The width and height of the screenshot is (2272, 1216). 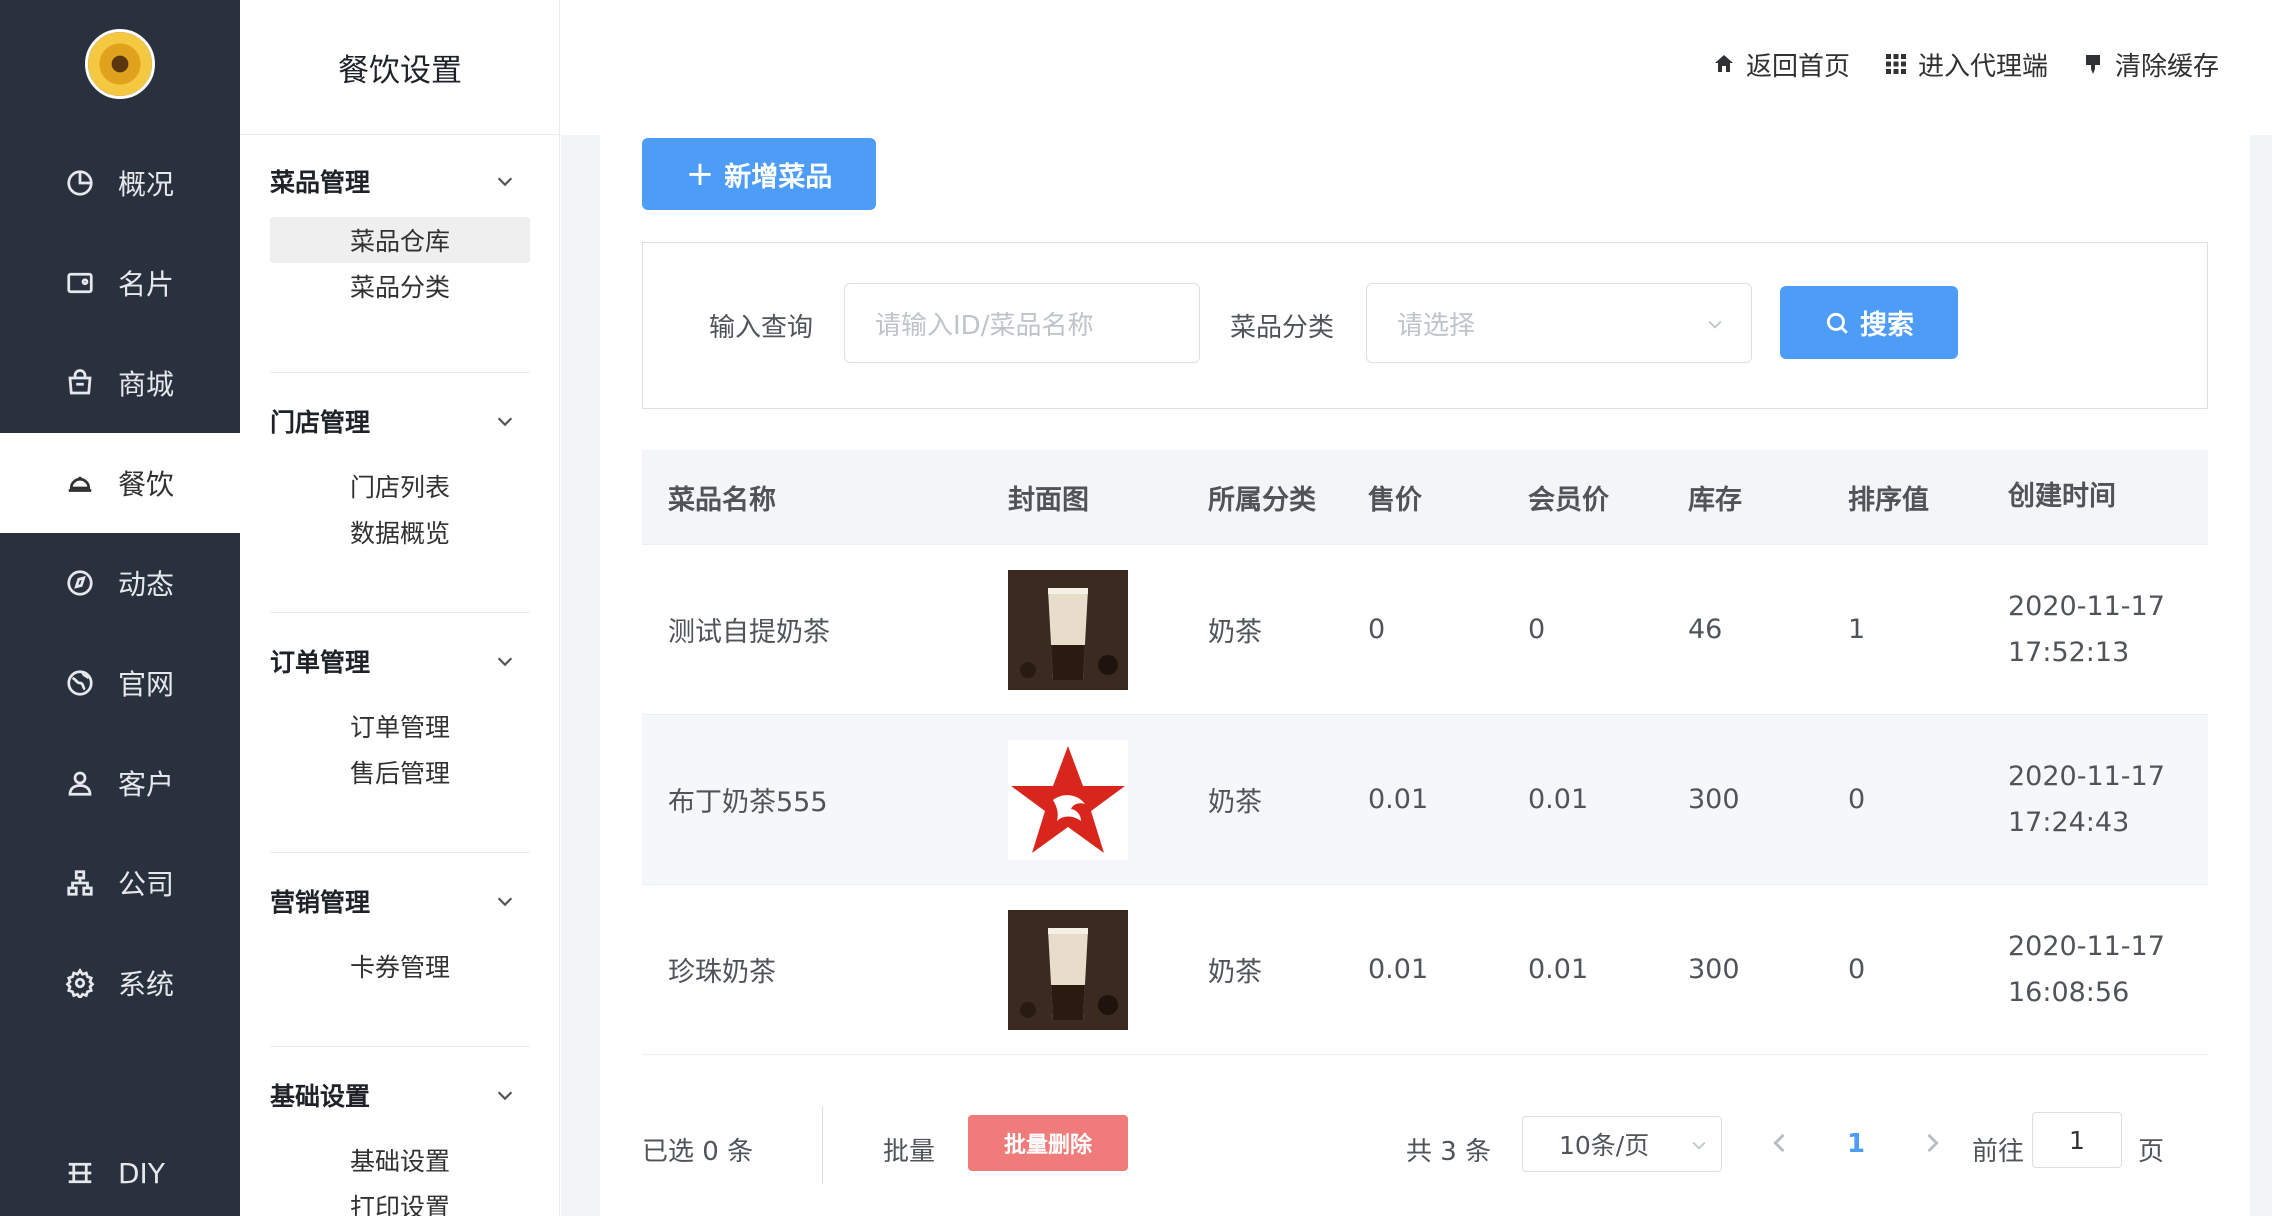 What do you see at coordinates (700, 174) in the screenshot?
I see `plus-icon: +` at bounding box center [700, 174].